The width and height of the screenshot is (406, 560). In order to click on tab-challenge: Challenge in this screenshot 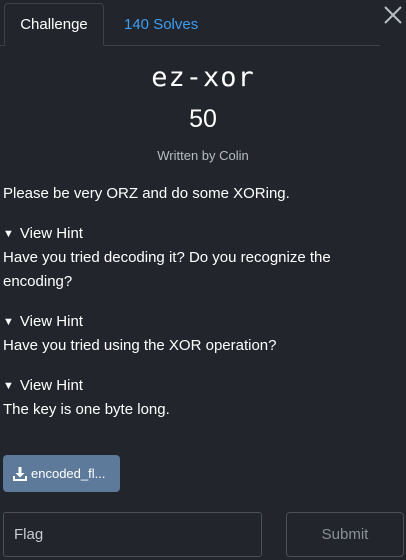, I will do `click(54, 24)`.